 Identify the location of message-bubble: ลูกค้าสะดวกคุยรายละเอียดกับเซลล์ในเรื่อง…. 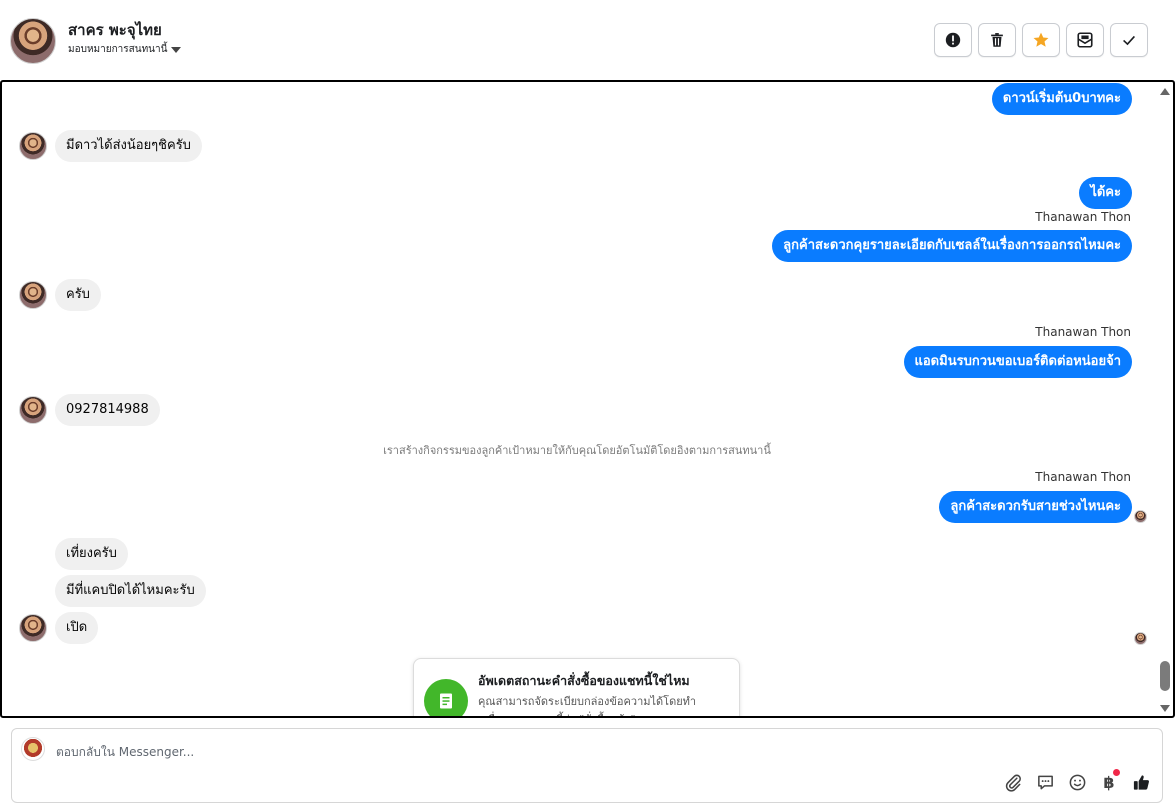
(952, 246).